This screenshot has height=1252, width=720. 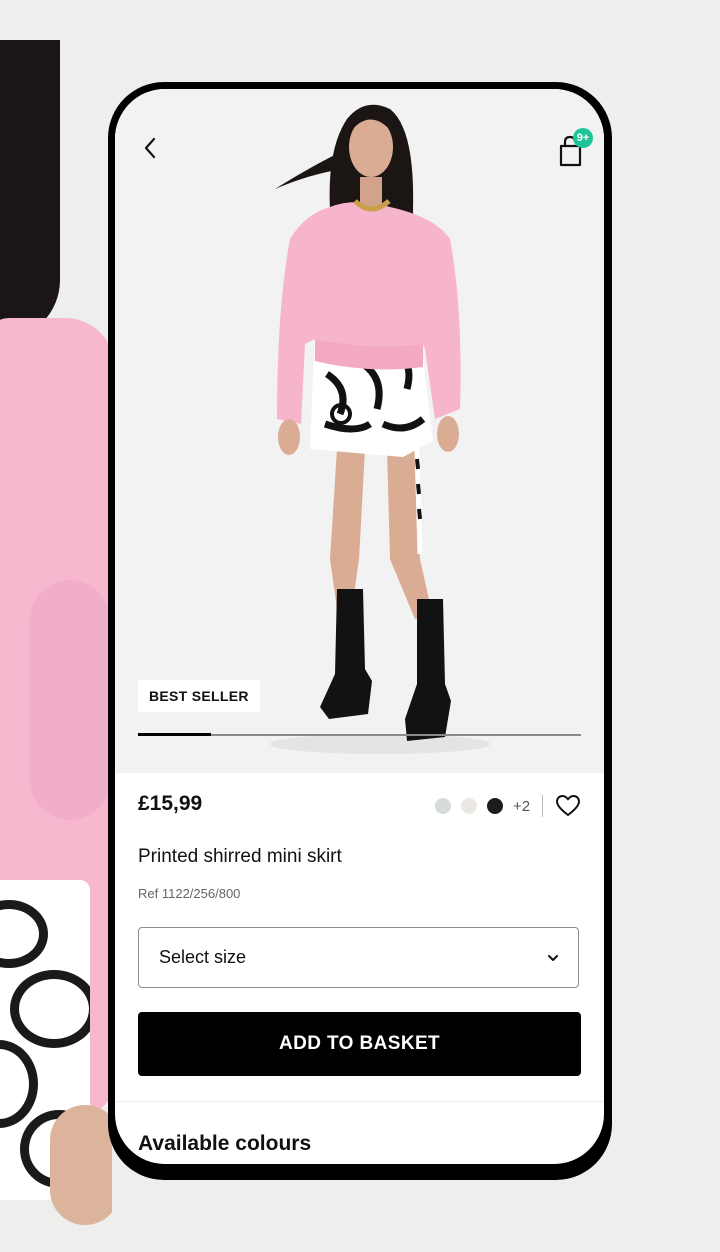 What do you see at coordinates (521, 806) in the screenshot?
I see `more-colors-count: +2` at bounding box center [521, 806].